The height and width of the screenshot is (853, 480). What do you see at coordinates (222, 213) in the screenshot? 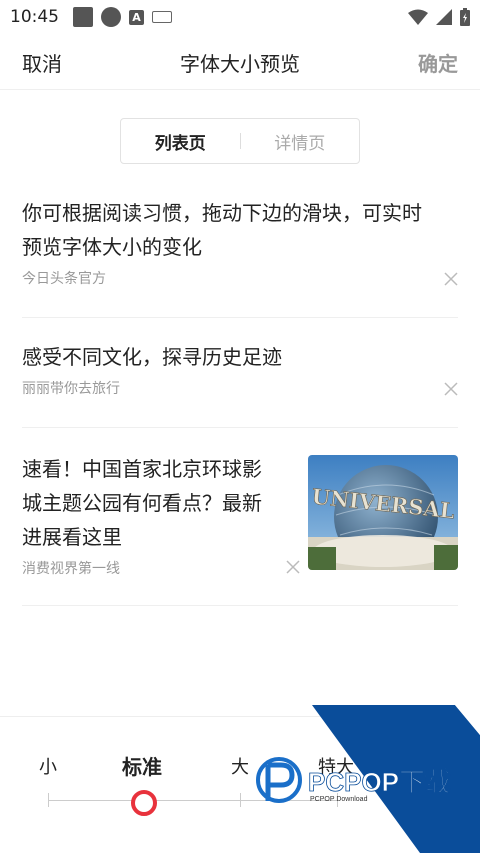
I see `item-title-line: 你可根据阅读习惯，拖动下边的滑块，可实时` at bounding box center [222, 213].